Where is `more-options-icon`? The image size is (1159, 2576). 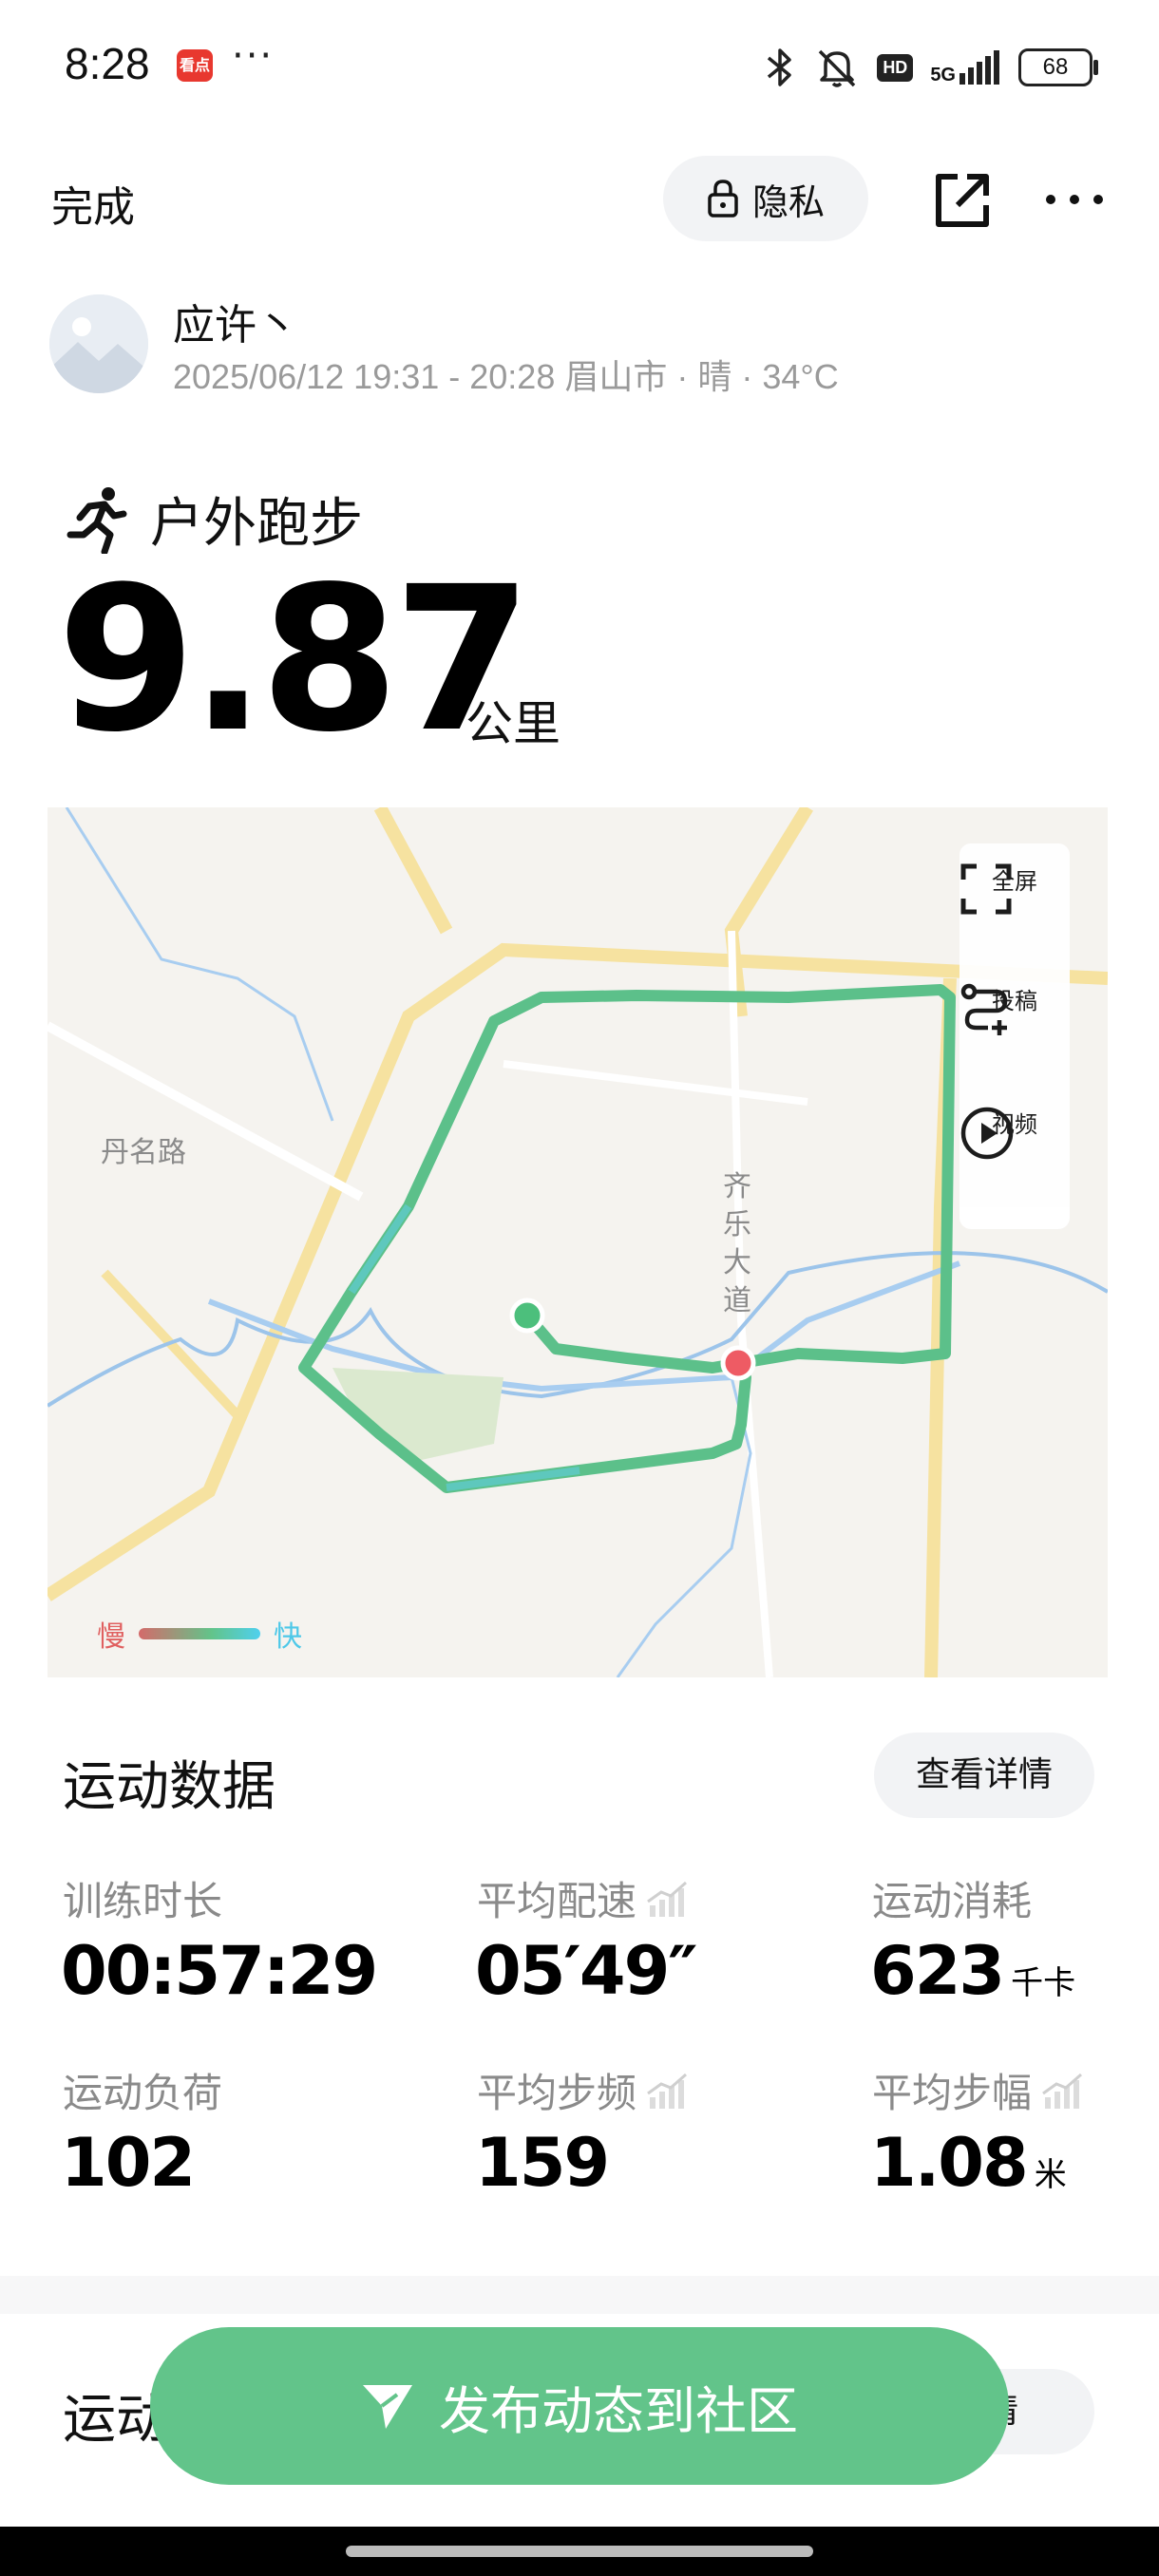
more-options-icon is located at coordinates (1074, 199).